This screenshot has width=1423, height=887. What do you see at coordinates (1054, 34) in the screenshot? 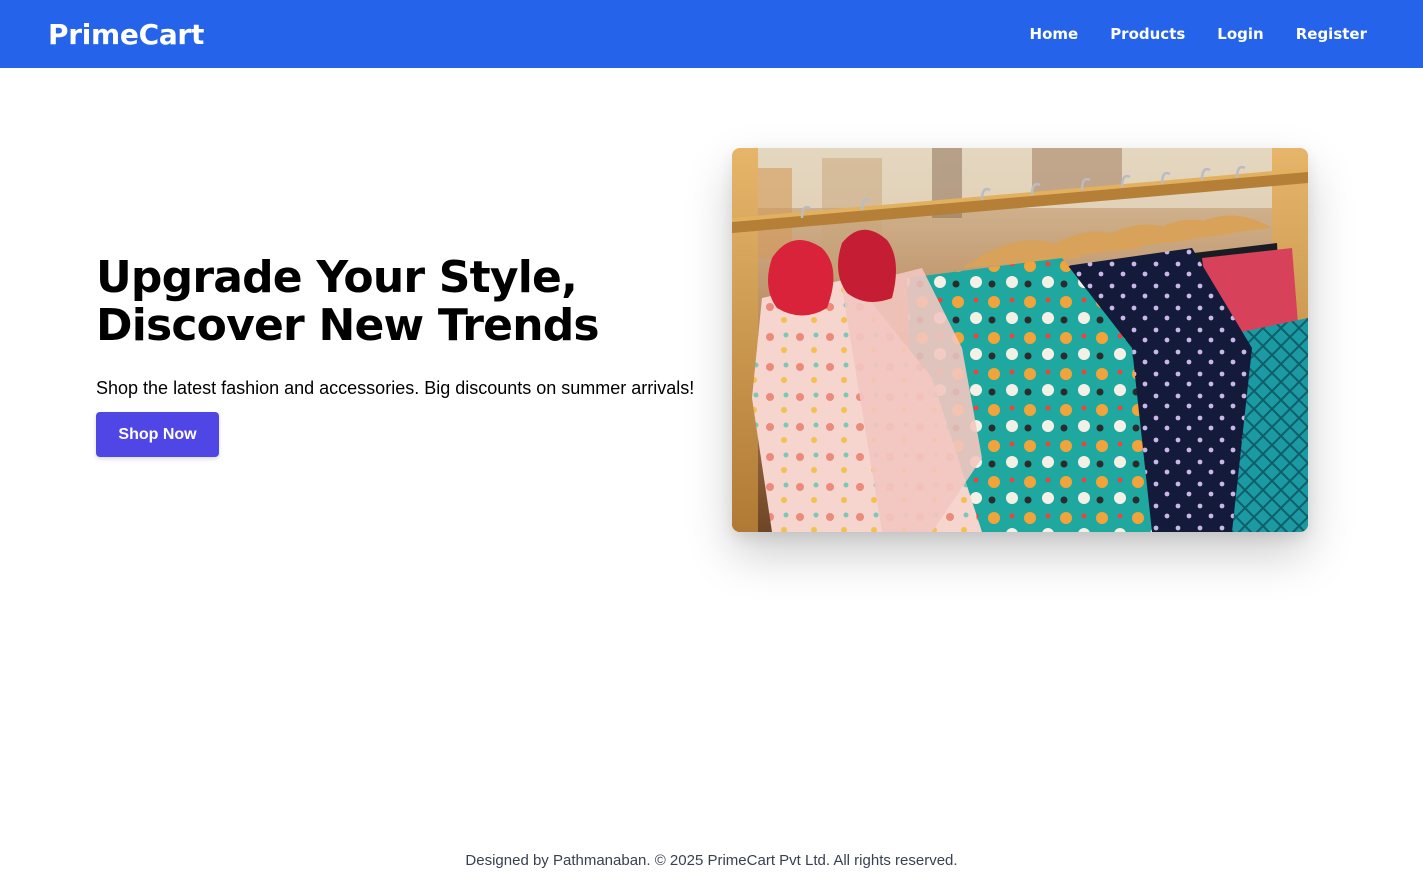
I see `nav-link-home: Home` at bounding box center [1054, 34].